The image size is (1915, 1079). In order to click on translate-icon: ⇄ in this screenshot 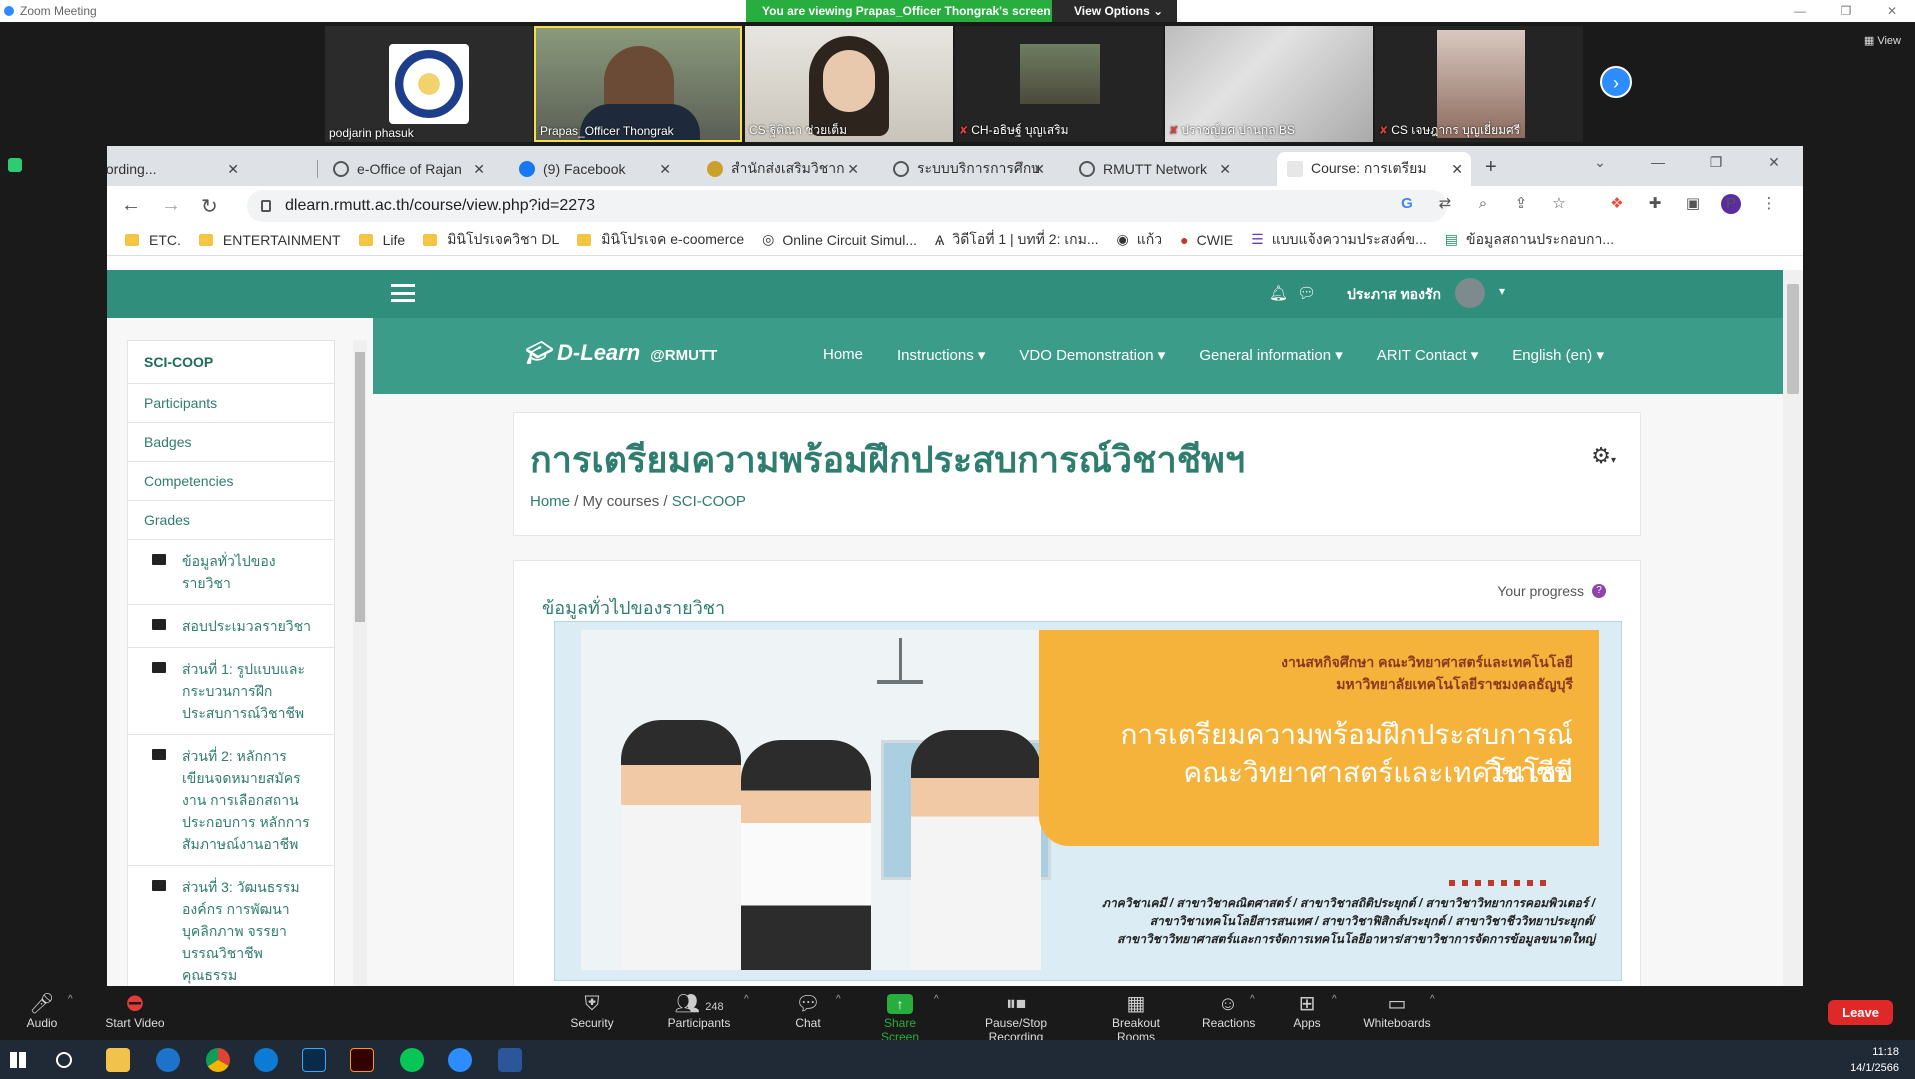, I will do `click(1445, 204)`.